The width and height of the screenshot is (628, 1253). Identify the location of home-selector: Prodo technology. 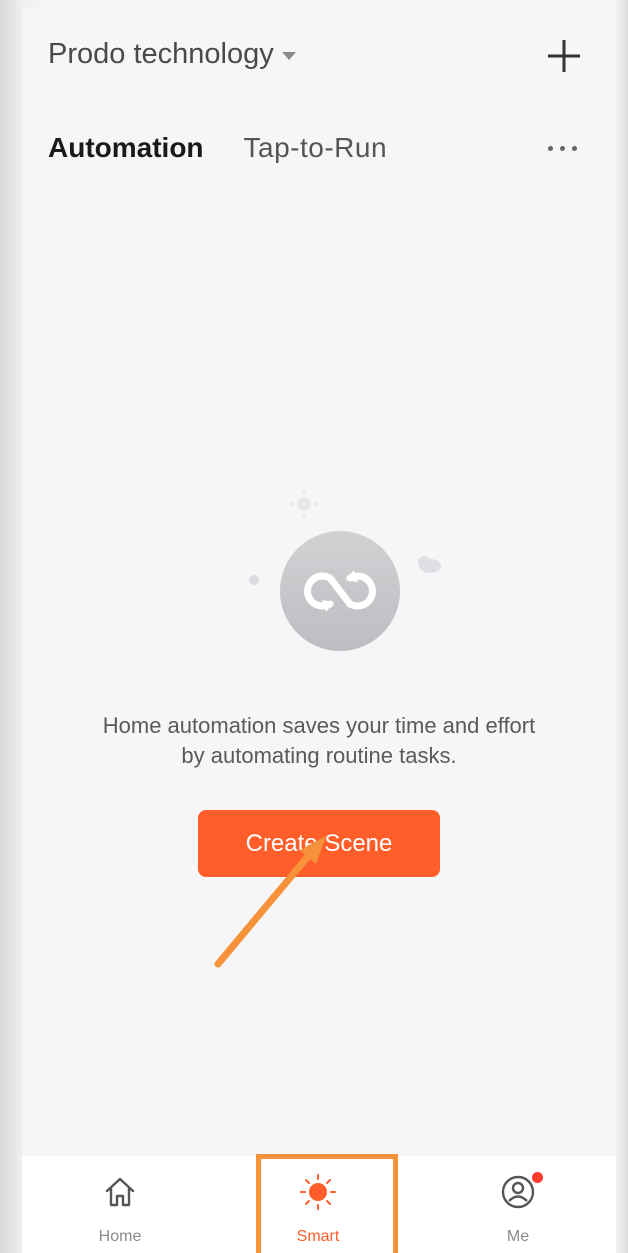
(172, 54).